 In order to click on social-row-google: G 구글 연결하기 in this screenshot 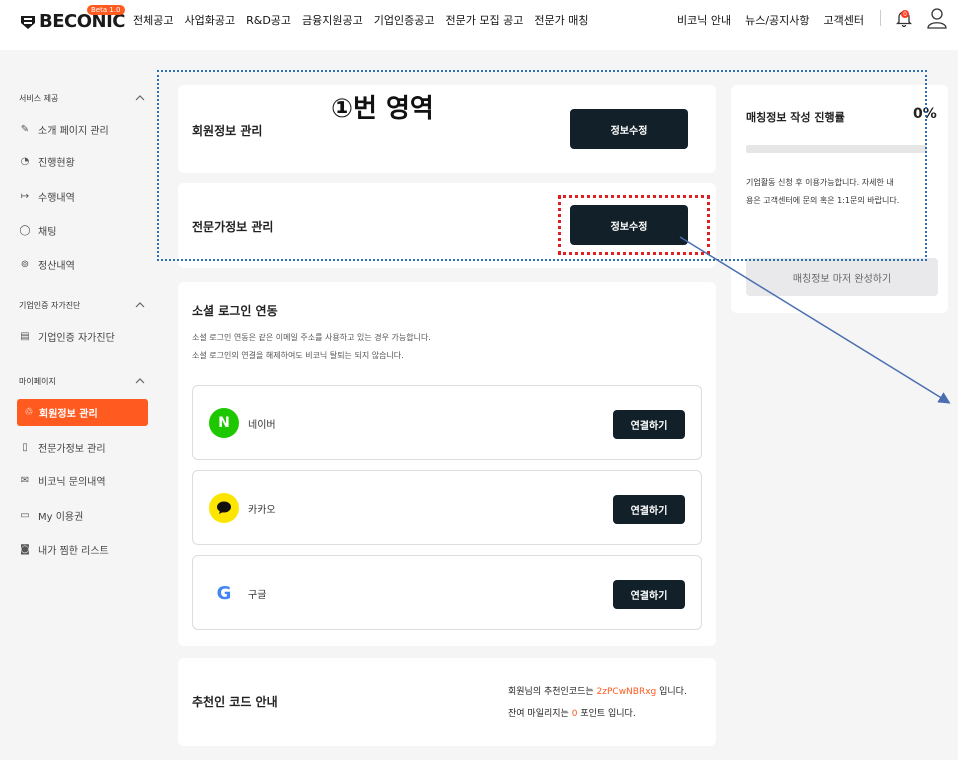, I will do `click(447, 592)`.